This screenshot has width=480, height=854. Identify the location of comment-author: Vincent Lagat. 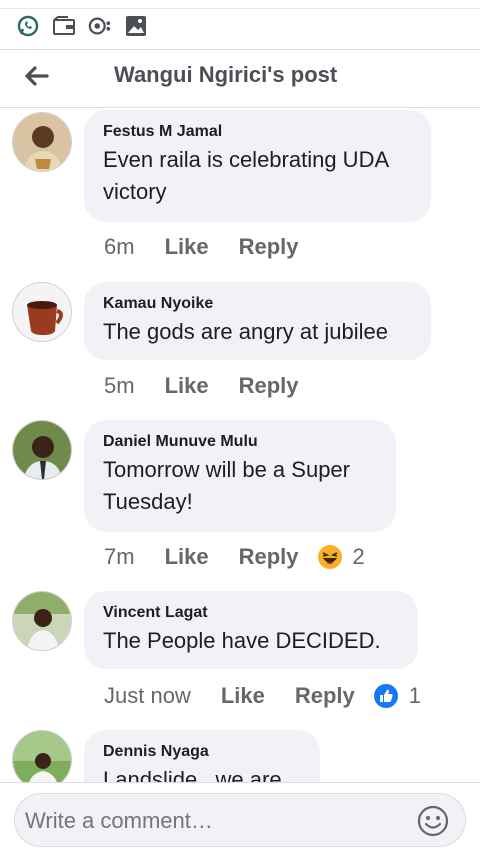
(250, 613).